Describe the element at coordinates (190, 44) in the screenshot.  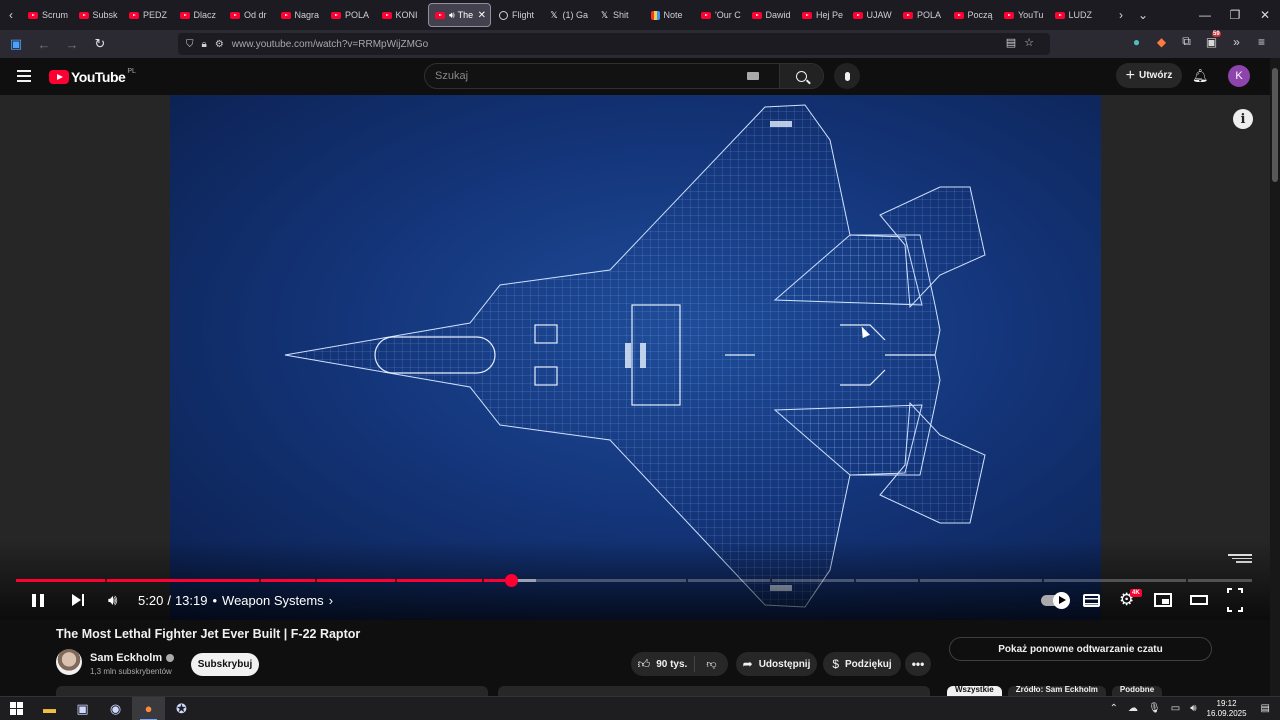
I see `tracking-shield-icon: ⛉` at that location.